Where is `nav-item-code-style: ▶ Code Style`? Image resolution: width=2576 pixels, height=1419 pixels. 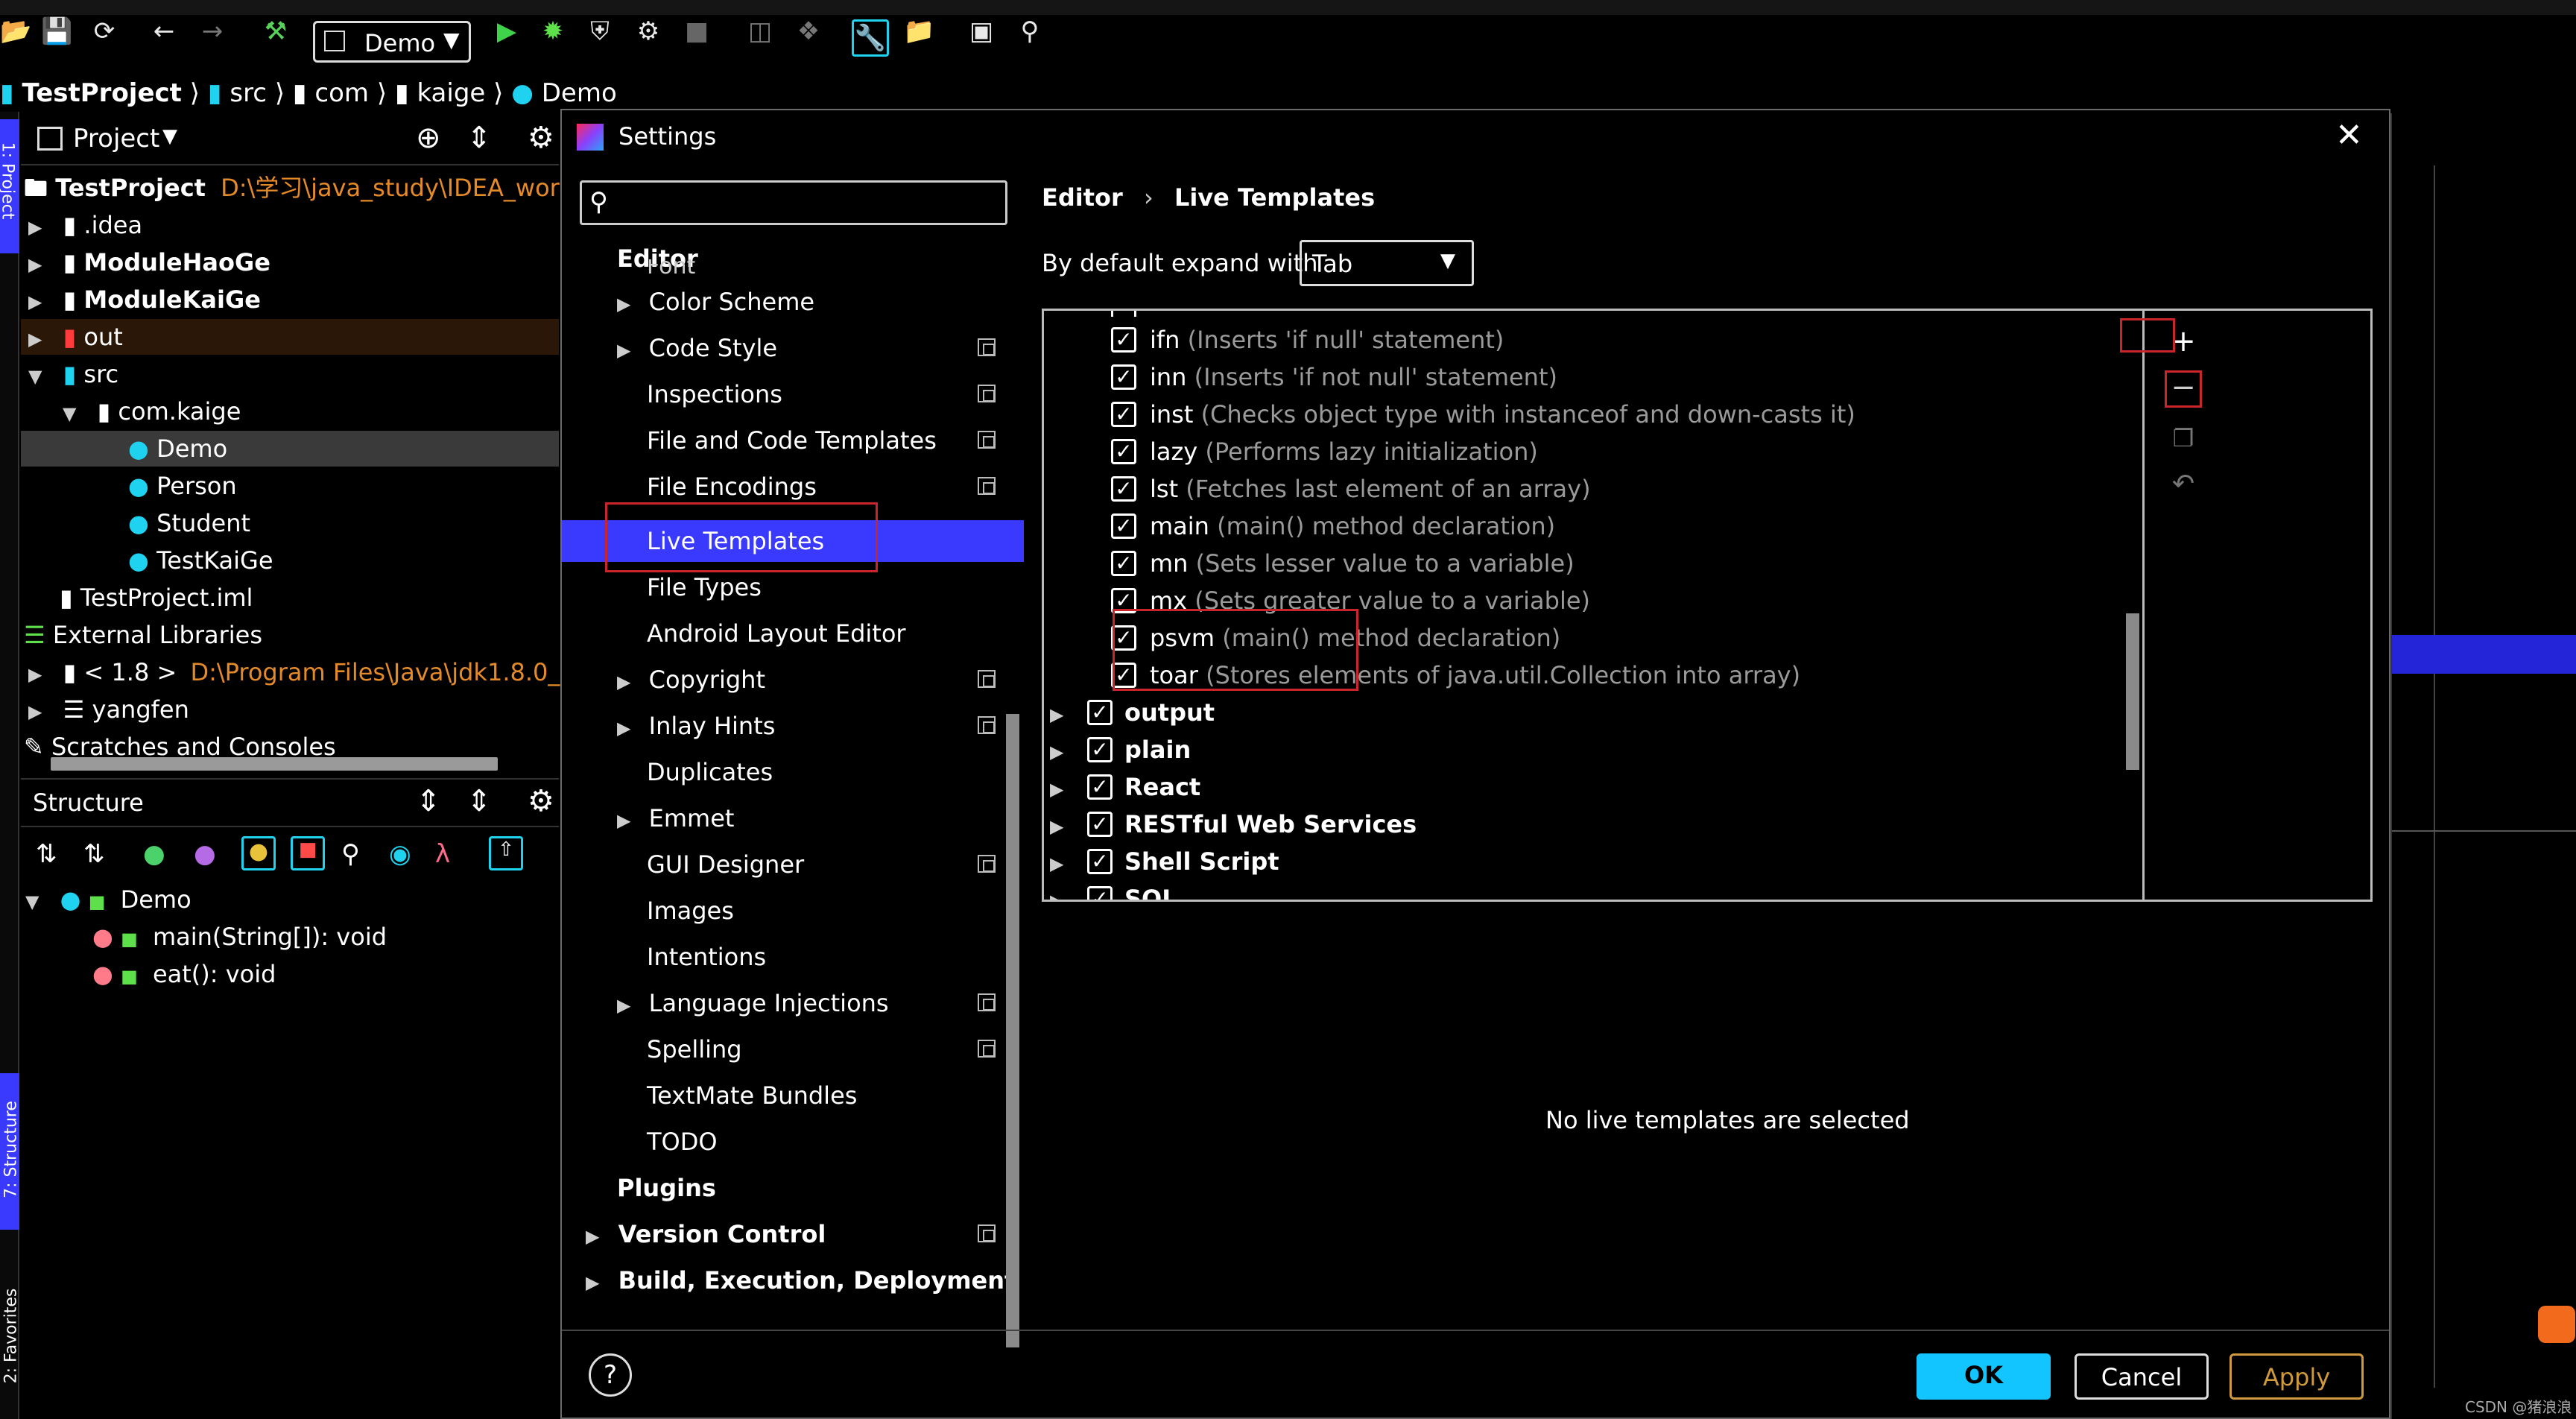 nav-item-code-style: ▶ Code Style is located at coordinates (697, 348).